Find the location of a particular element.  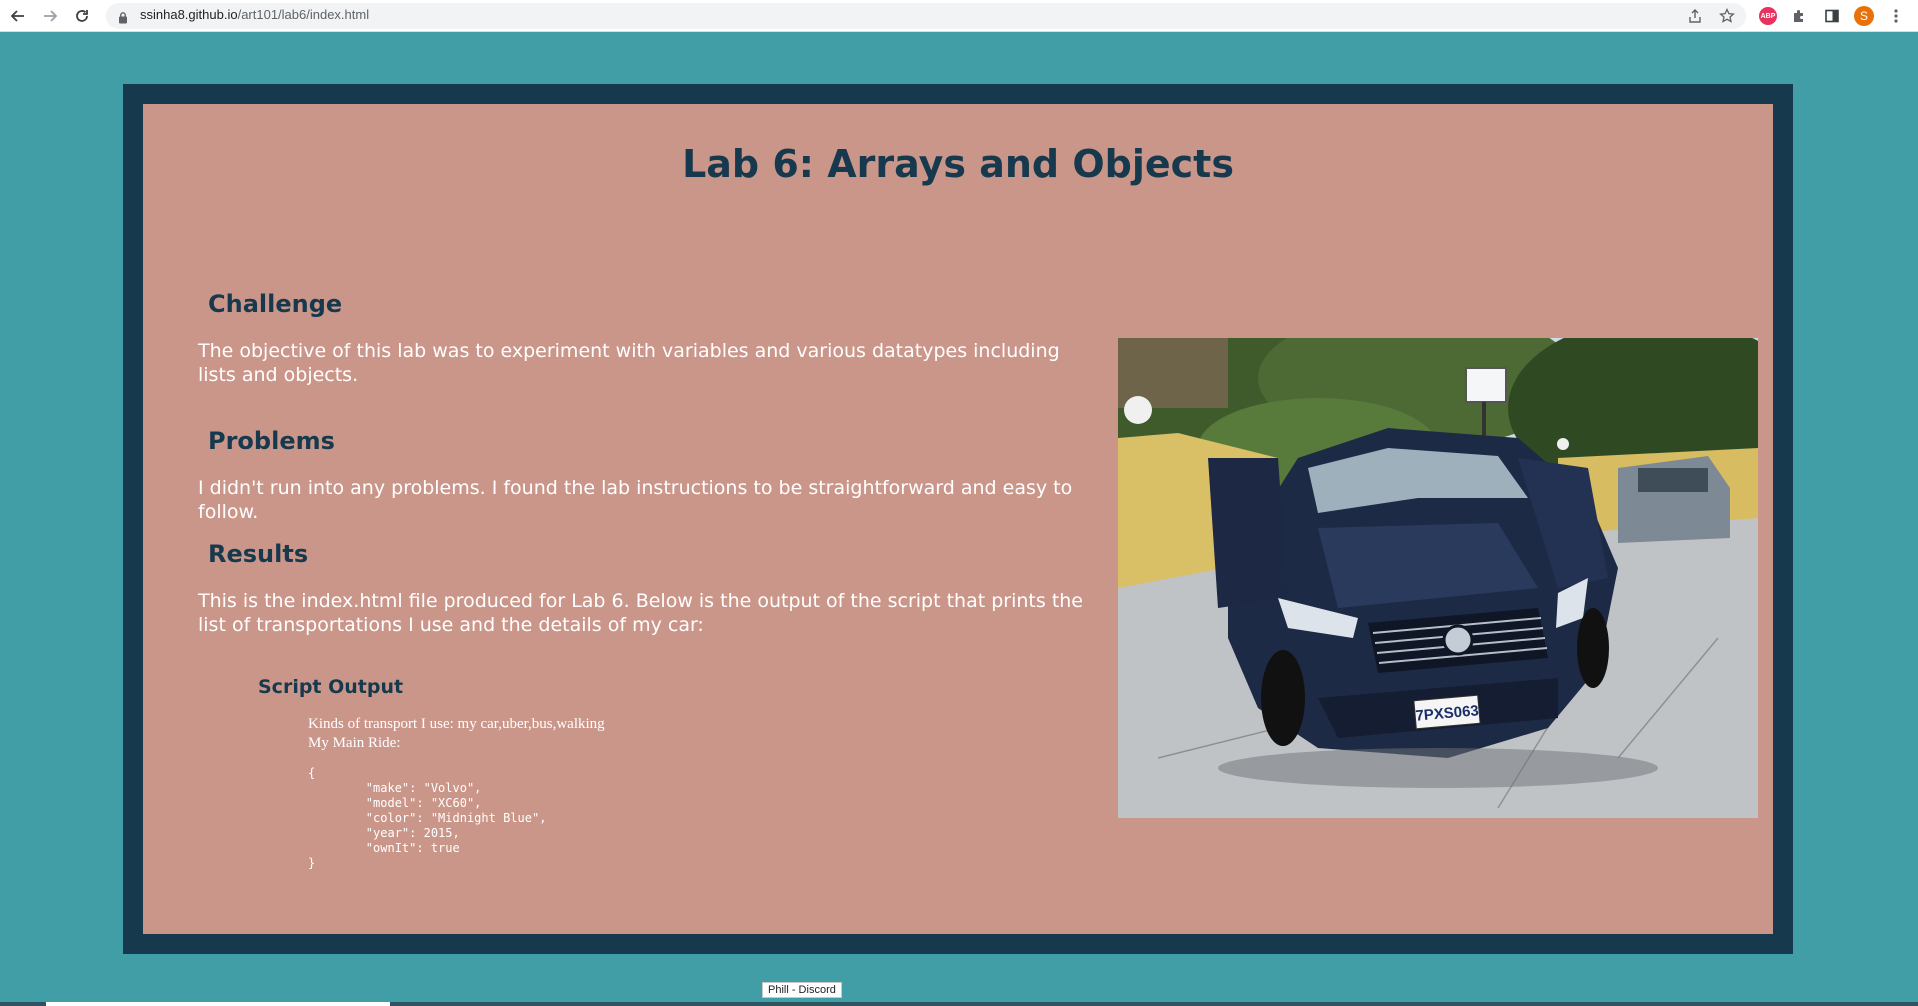

forward-arrow-icon is located at coordinates (50, 16).